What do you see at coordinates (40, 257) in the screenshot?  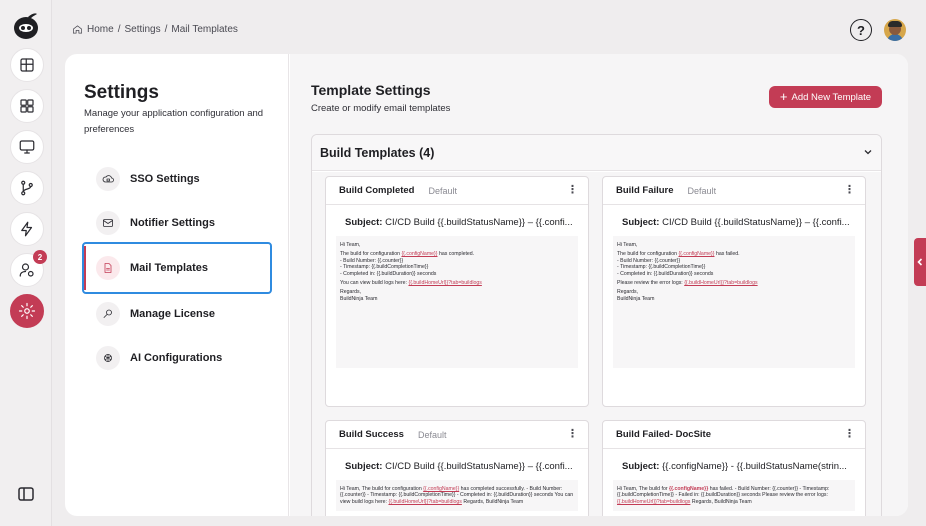 I see `notification-badge: 2` at bounding box center [40, 257].